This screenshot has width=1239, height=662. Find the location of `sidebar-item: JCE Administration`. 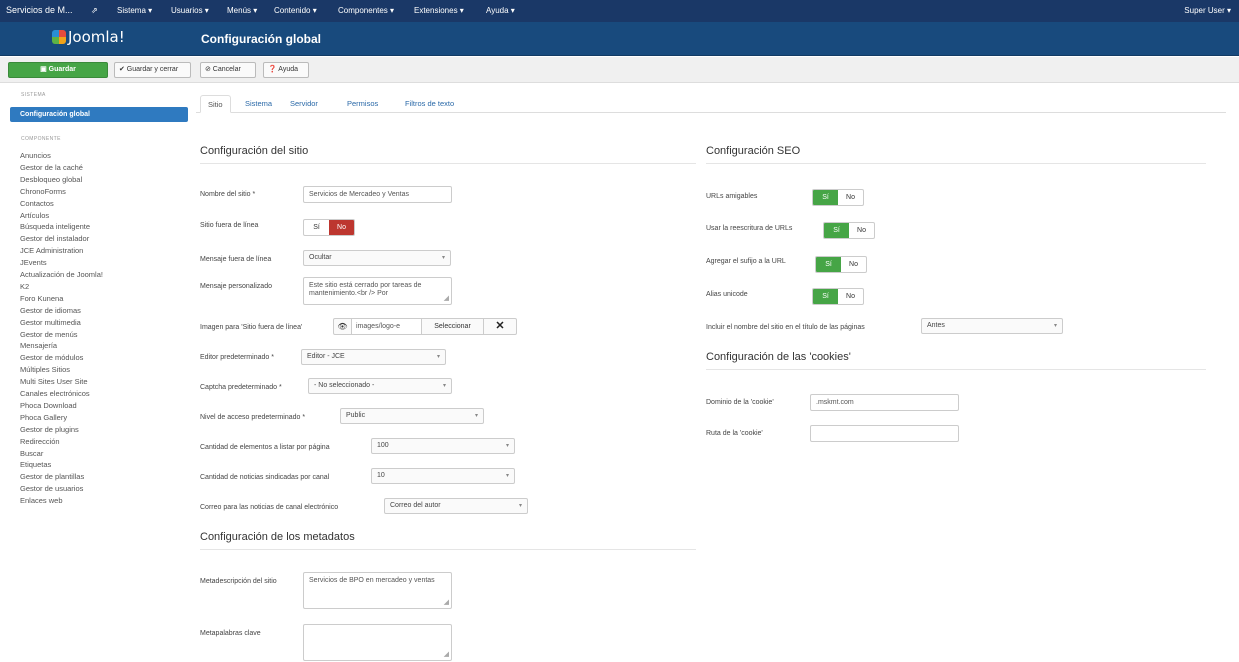

sidebar-item: JCE Administration is located at coordinates (51, 250).